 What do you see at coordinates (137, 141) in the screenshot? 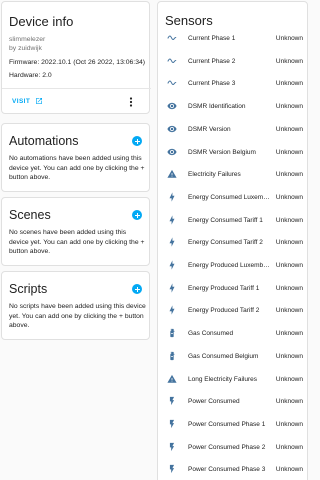
I see `add-automation-button` at bounding box center [137, 141].